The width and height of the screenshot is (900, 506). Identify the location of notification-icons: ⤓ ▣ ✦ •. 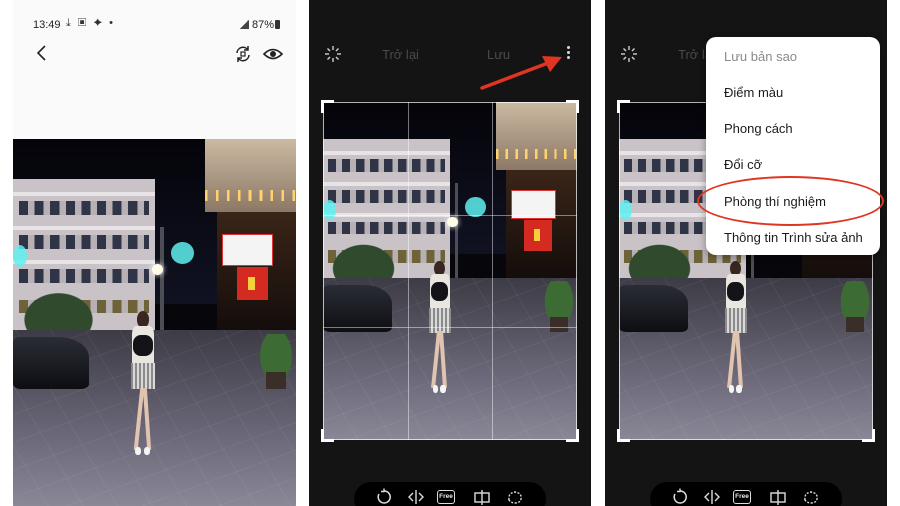
(90, 23).